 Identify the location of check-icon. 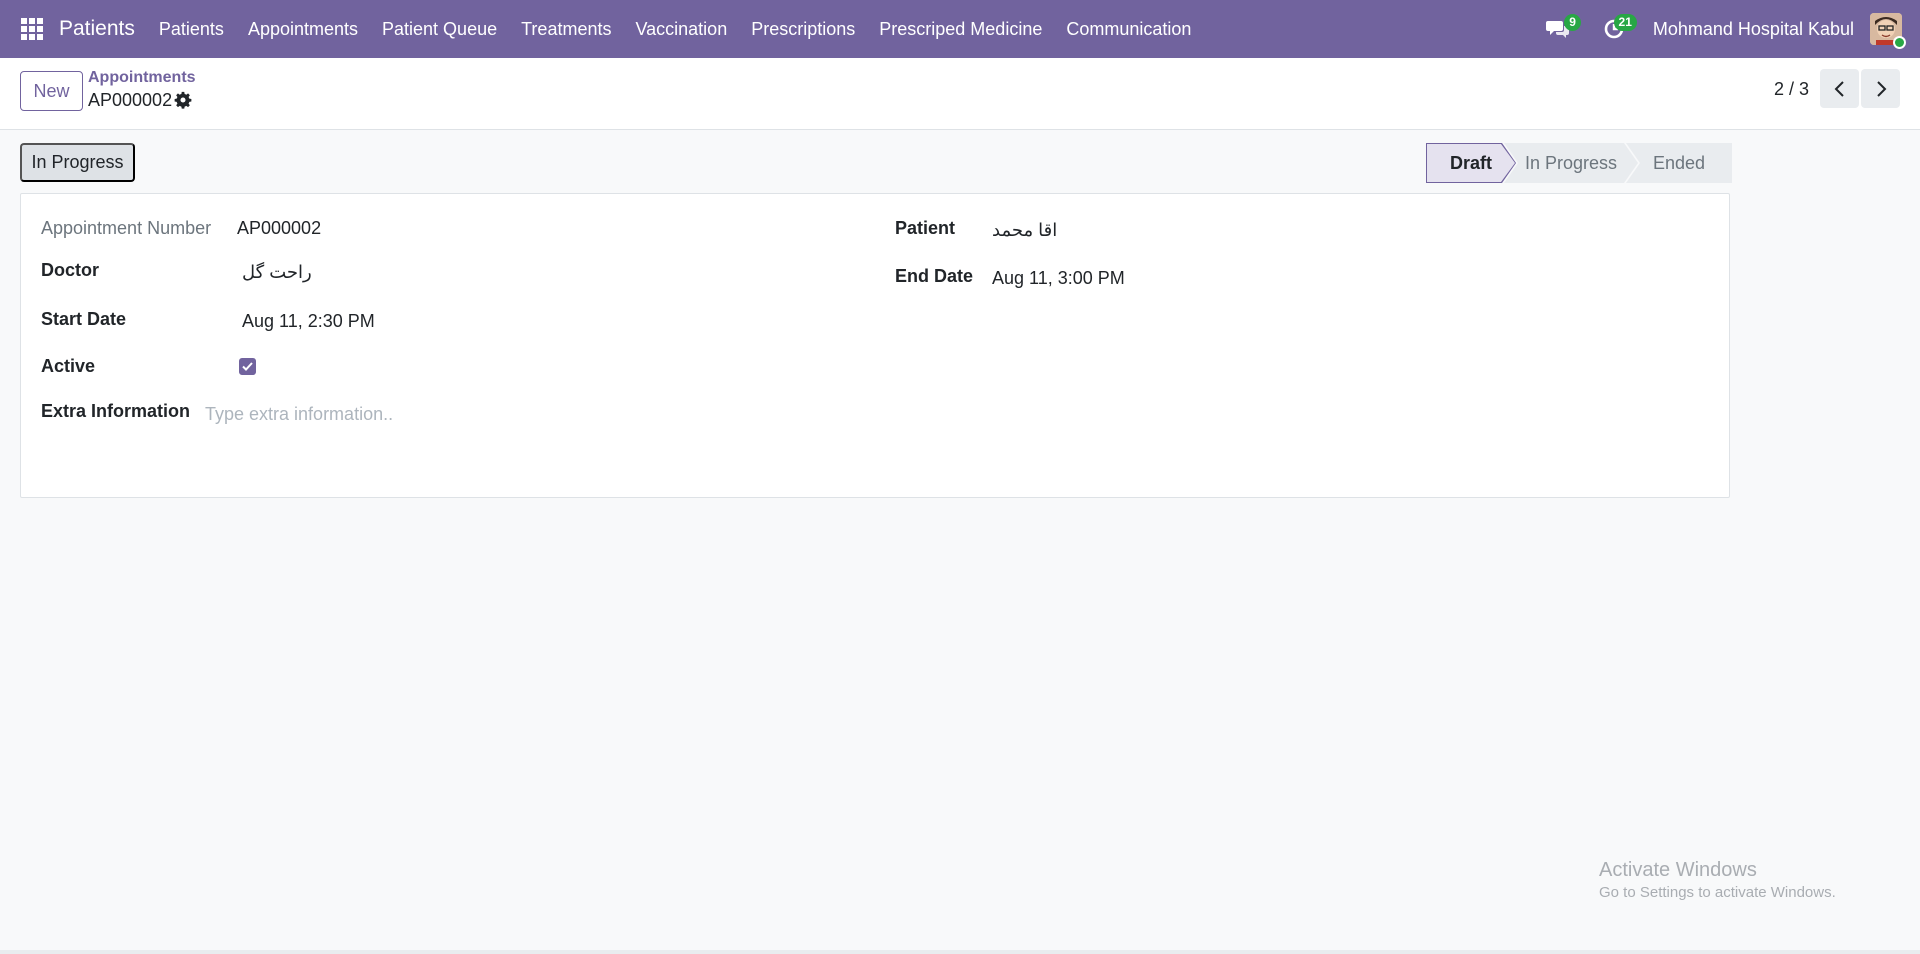
(247, 366).